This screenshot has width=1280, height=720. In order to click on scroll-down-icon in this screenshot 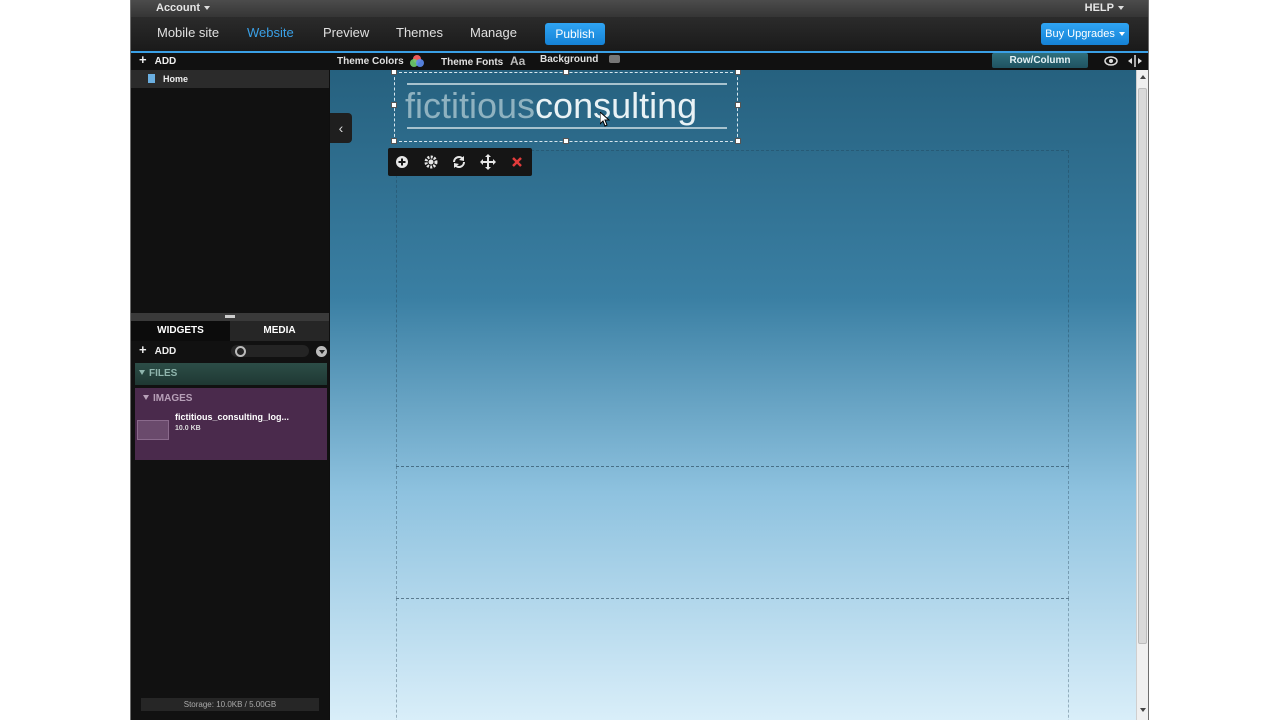, I will do `click(1143, 710)`.